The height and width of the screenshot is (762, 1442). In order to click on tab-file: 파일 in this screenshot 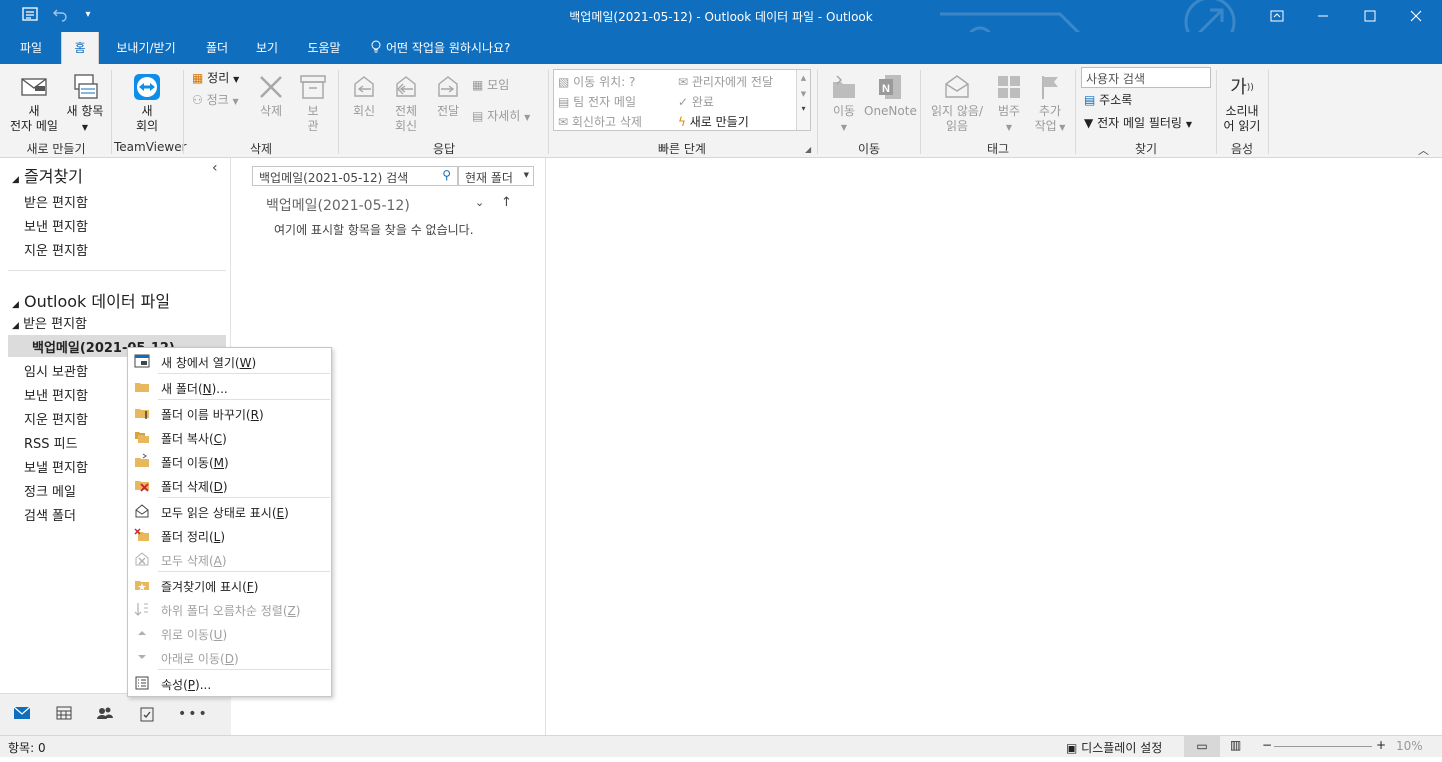, I will do `click(31, 48)`.